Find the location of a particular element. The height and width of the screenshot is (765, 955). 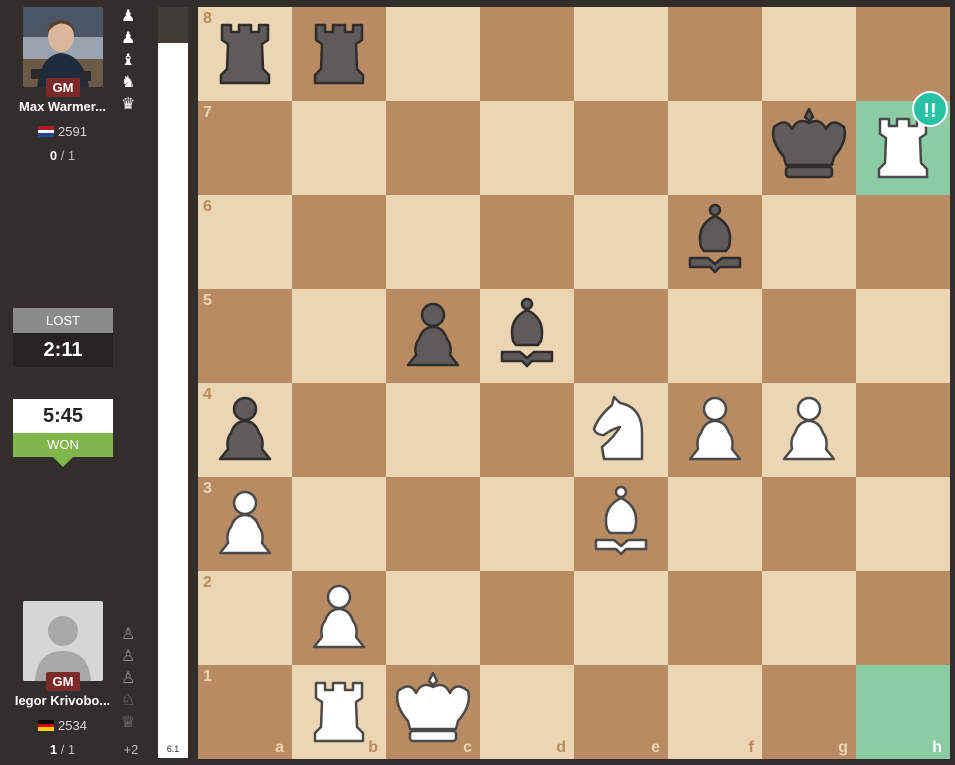

white-king-c1 is located at coordinates (433, 712).